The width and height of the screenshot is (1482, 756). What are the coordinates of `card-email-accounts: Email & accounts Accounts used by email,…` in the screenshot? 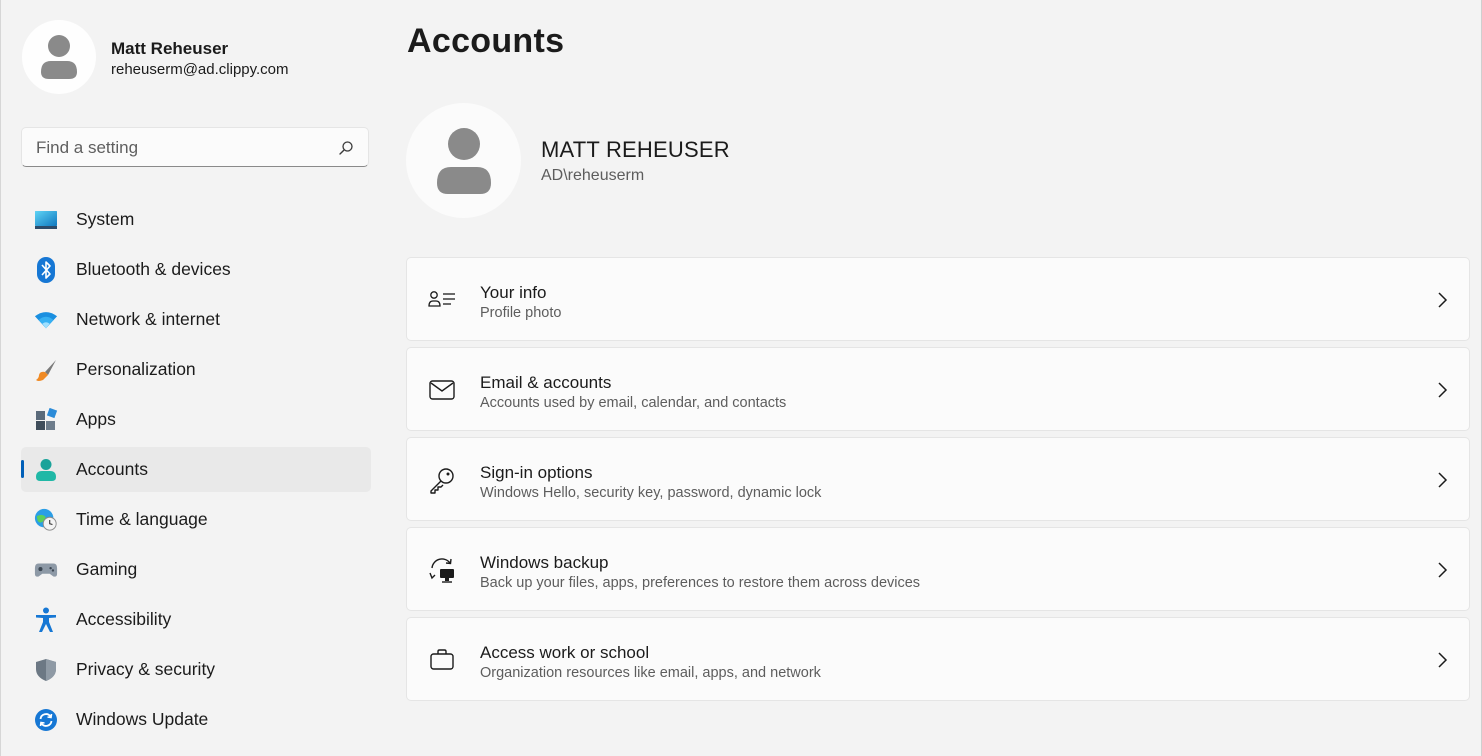 It's located at (938, 389).